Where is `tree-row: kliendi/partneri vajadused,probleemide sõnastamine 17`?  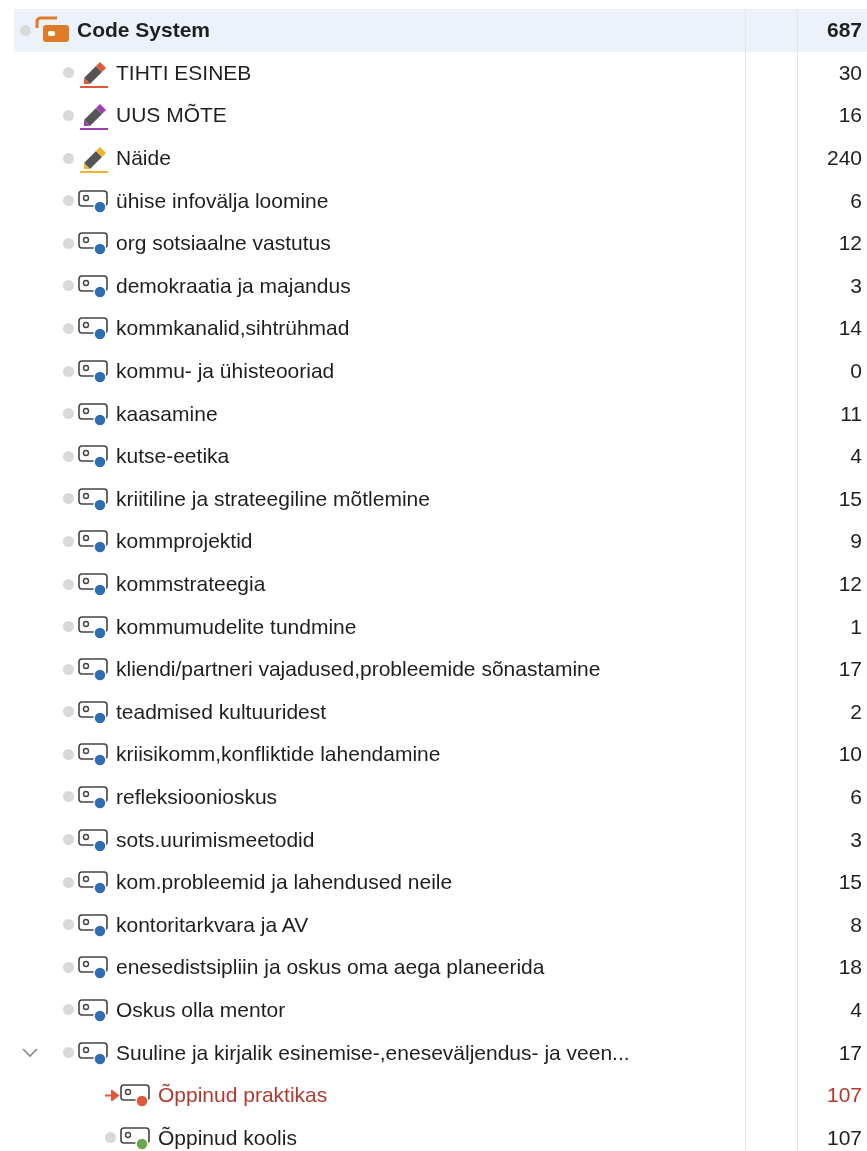
tree-row: kliendi/partneri vajadused,probleemide sõnastamine 17 is located at coordinates (440, 669).